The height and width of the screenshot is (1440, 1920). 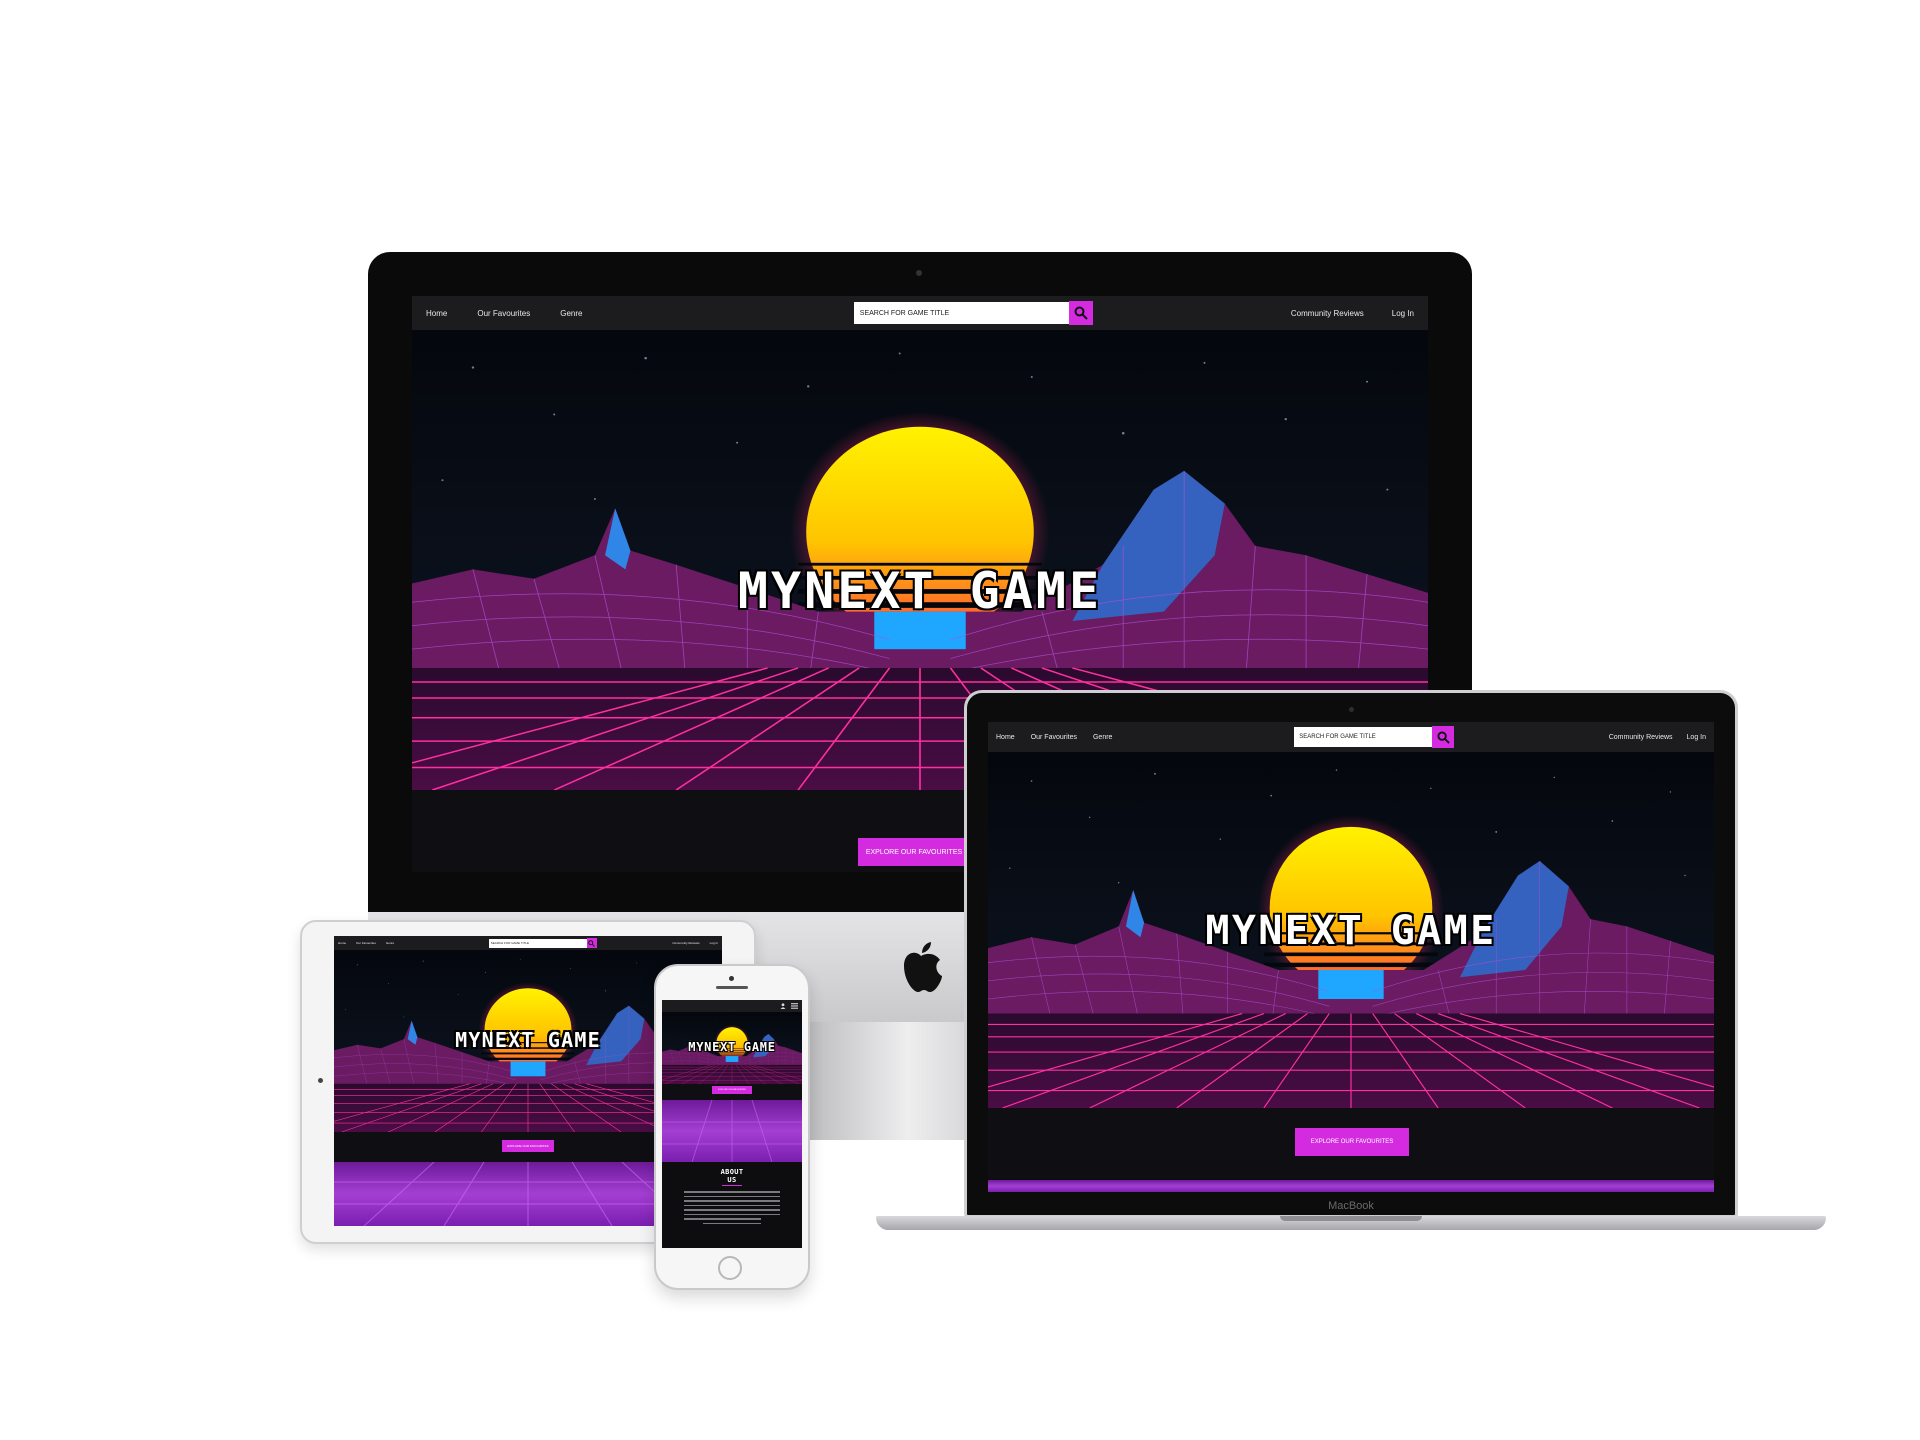 What do you see at coordinates (1351, 1218) in the screenshot?
I see `macbook-notch` at bounding box center [1351, 1218].